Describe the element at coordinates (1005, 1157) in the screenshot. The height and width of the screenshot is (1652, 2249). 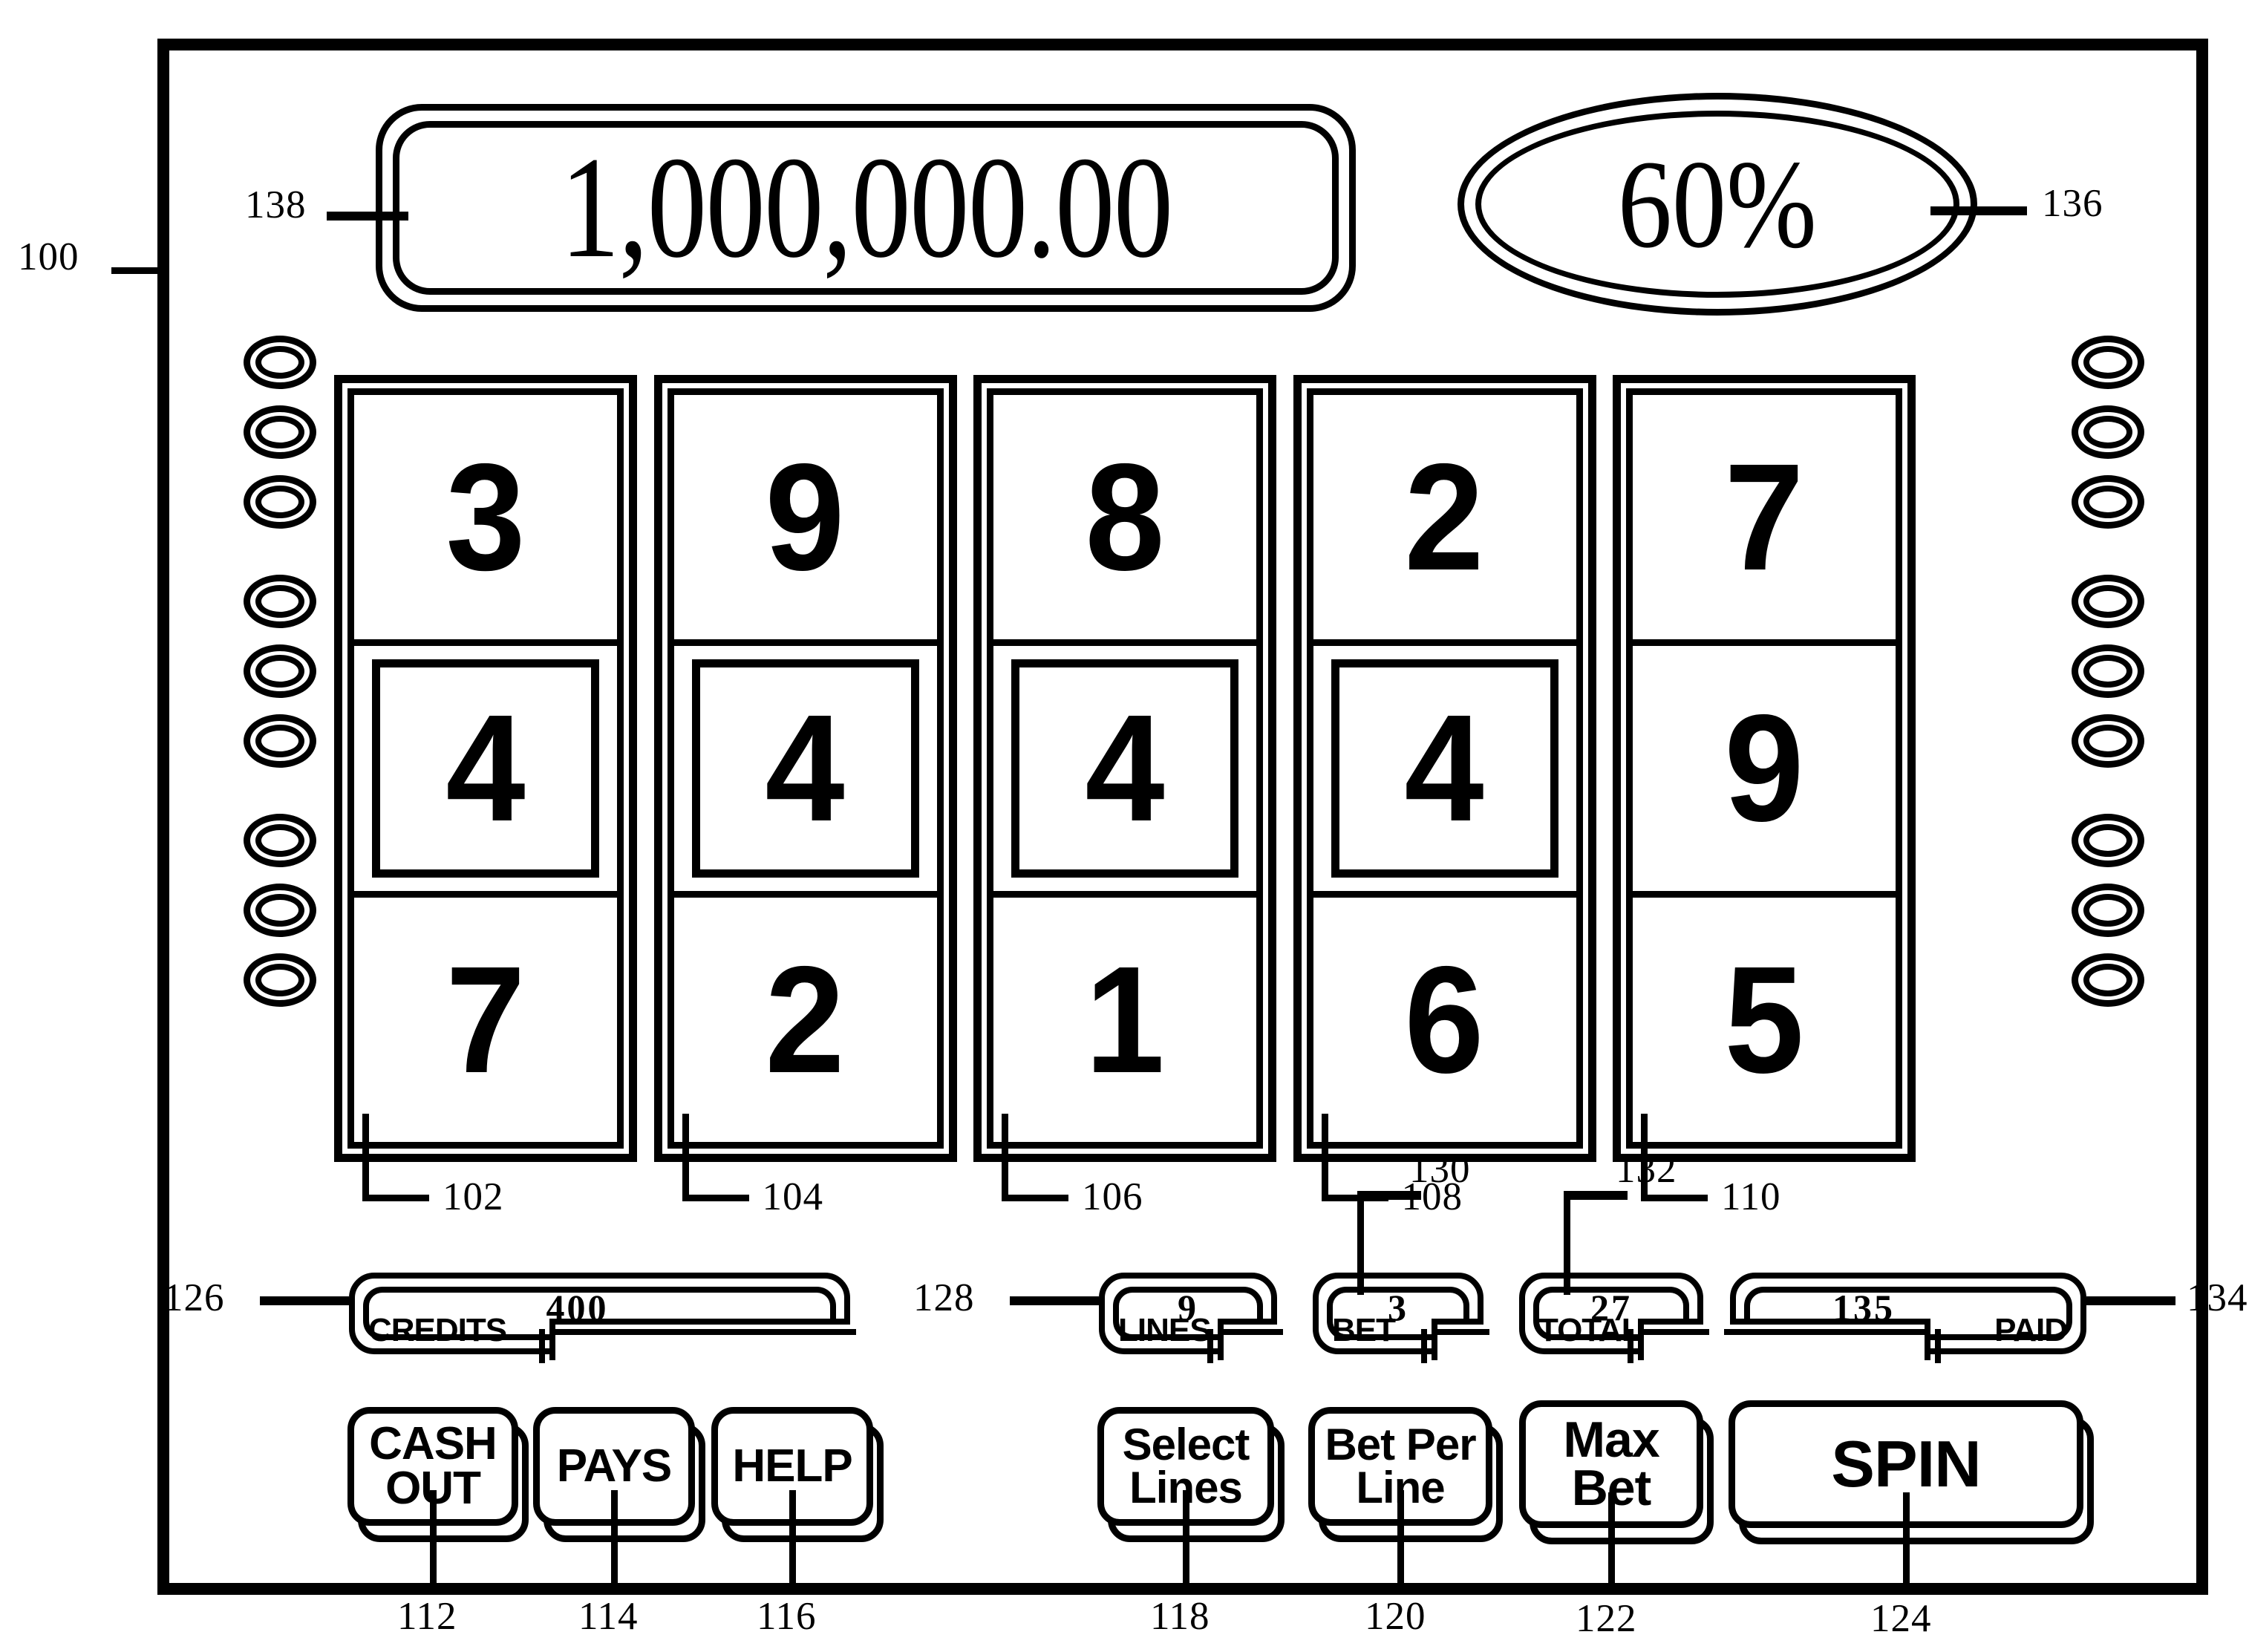
I see `leader-line-106-vertical` at that location.